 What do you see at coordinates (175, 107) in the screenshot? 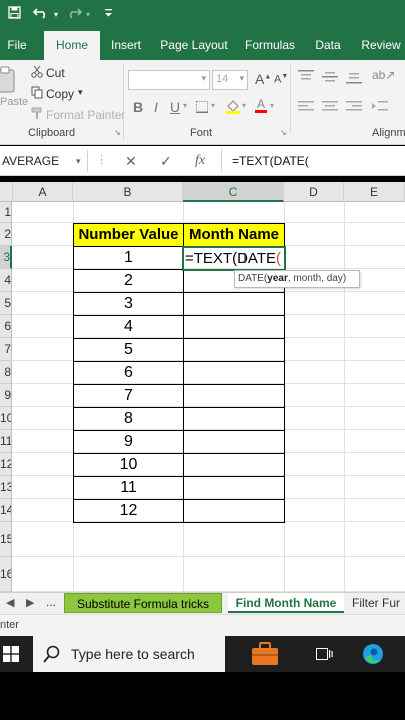
I see `underline-button: U` at bounding box center [175, 107].